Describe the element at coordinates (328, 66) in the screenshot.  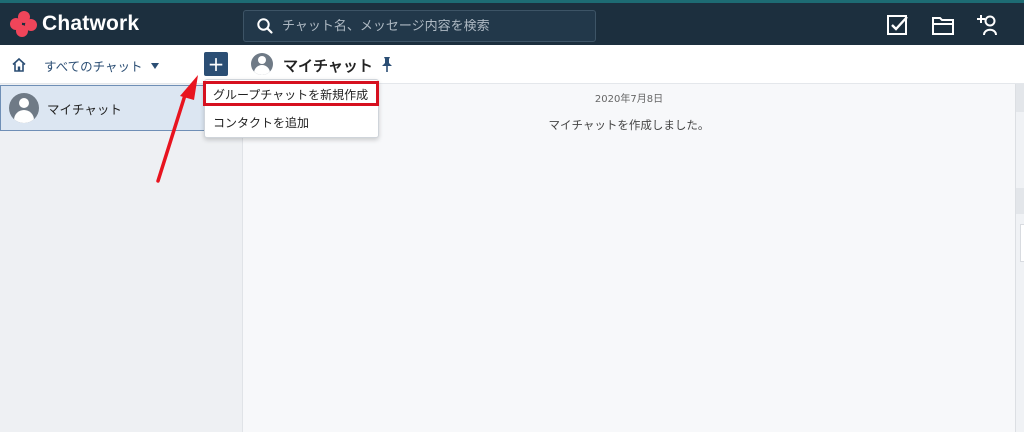
I see `chat-title: マイチャット` at that location.